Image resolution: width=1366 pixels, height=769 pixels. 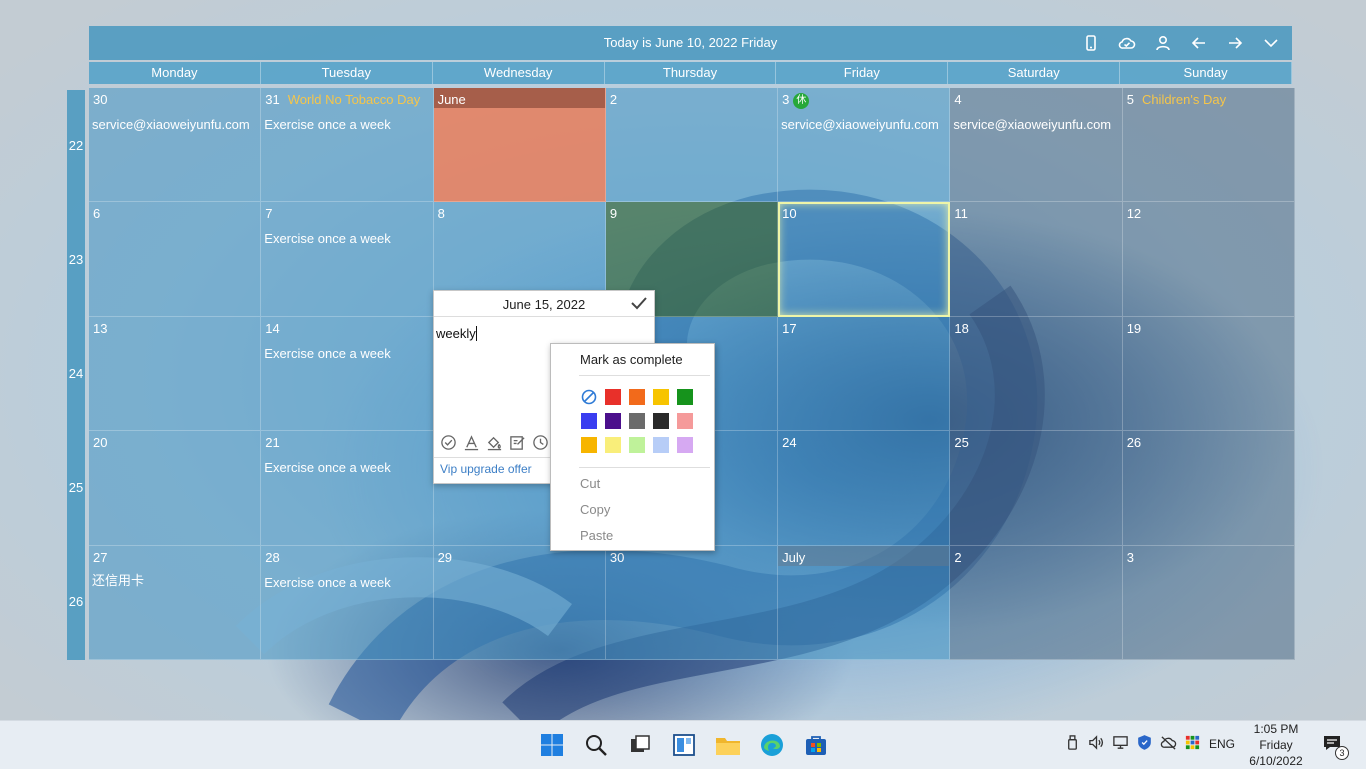 What do you see at coordinates (1163, 43) in the screenshot?
I see `user-icon` at bounding box center [1163, 43].